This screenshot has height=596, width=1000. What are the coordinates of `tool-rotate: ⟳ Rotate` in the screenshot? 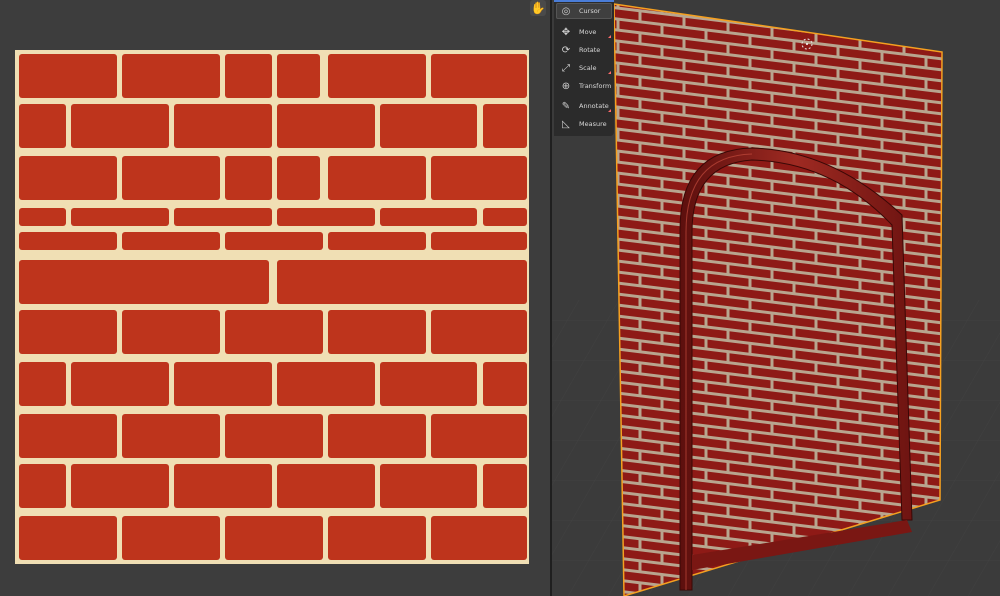 It's located at (584, 50).